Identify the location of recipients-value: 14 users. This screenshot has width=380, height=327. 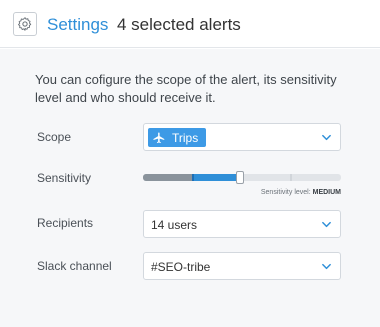
(174, 225).